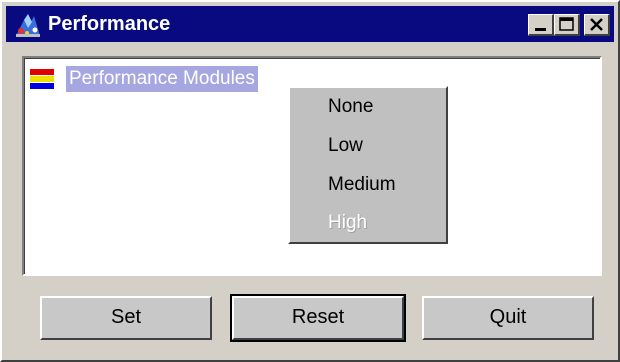  What do you see at coordinates (310, 24) in the screenshot?
I see `title-bar: Performance` at bounding box center [310, 24].